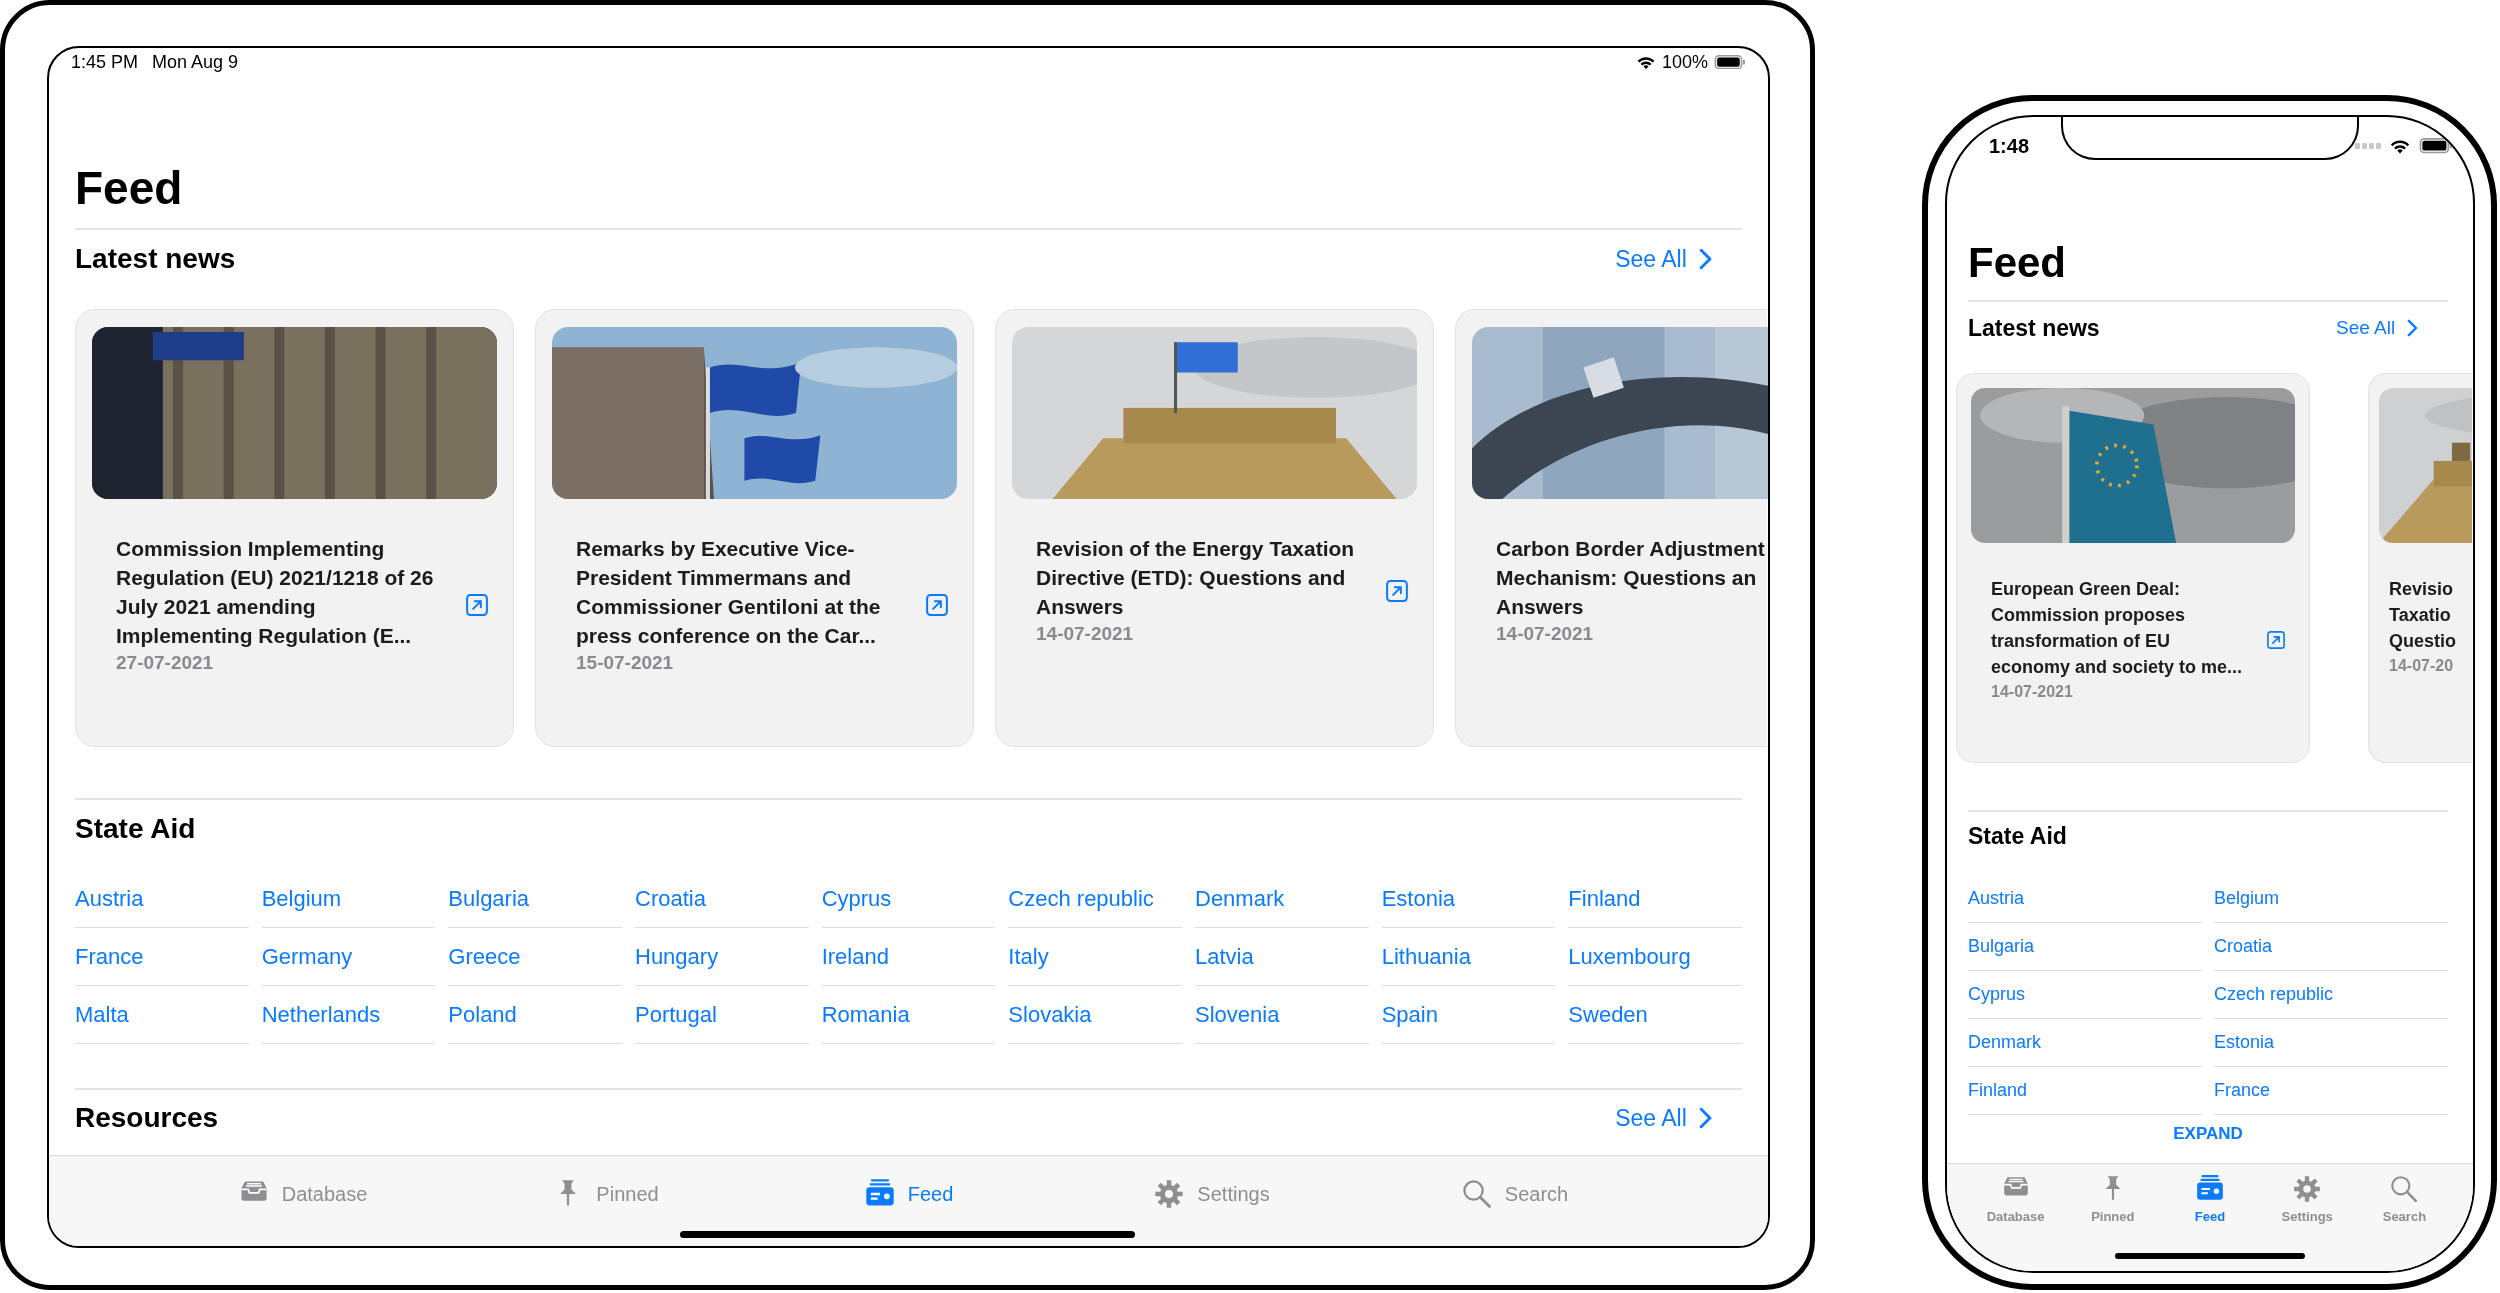 Image resolution: width=2500 pixels, height=1293 pixels. What do you see at coordinates (1684, 62) in the screenshot?
I see `battery-percent: 100%` at bounding box center [1684, 62].